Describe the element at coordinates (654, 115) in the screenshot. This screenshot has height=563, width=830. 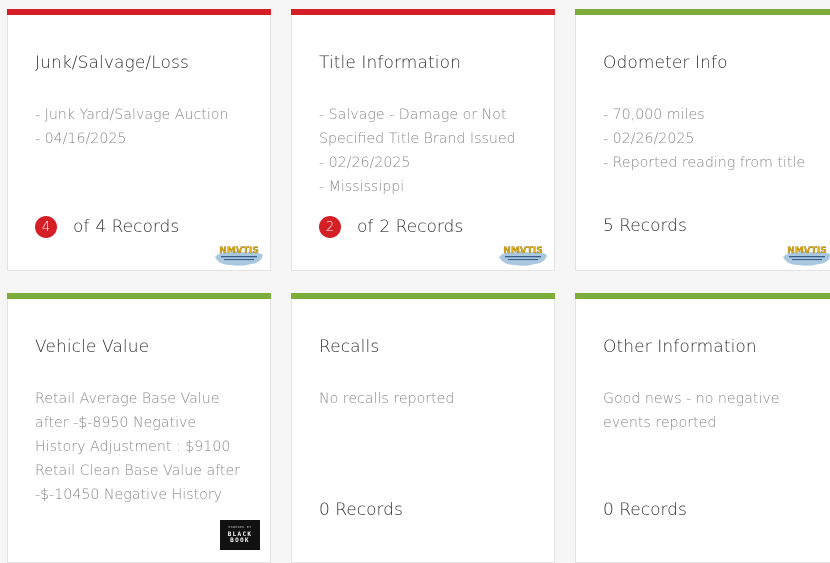
I see `detail-line: - 70,000 miles` at that location.